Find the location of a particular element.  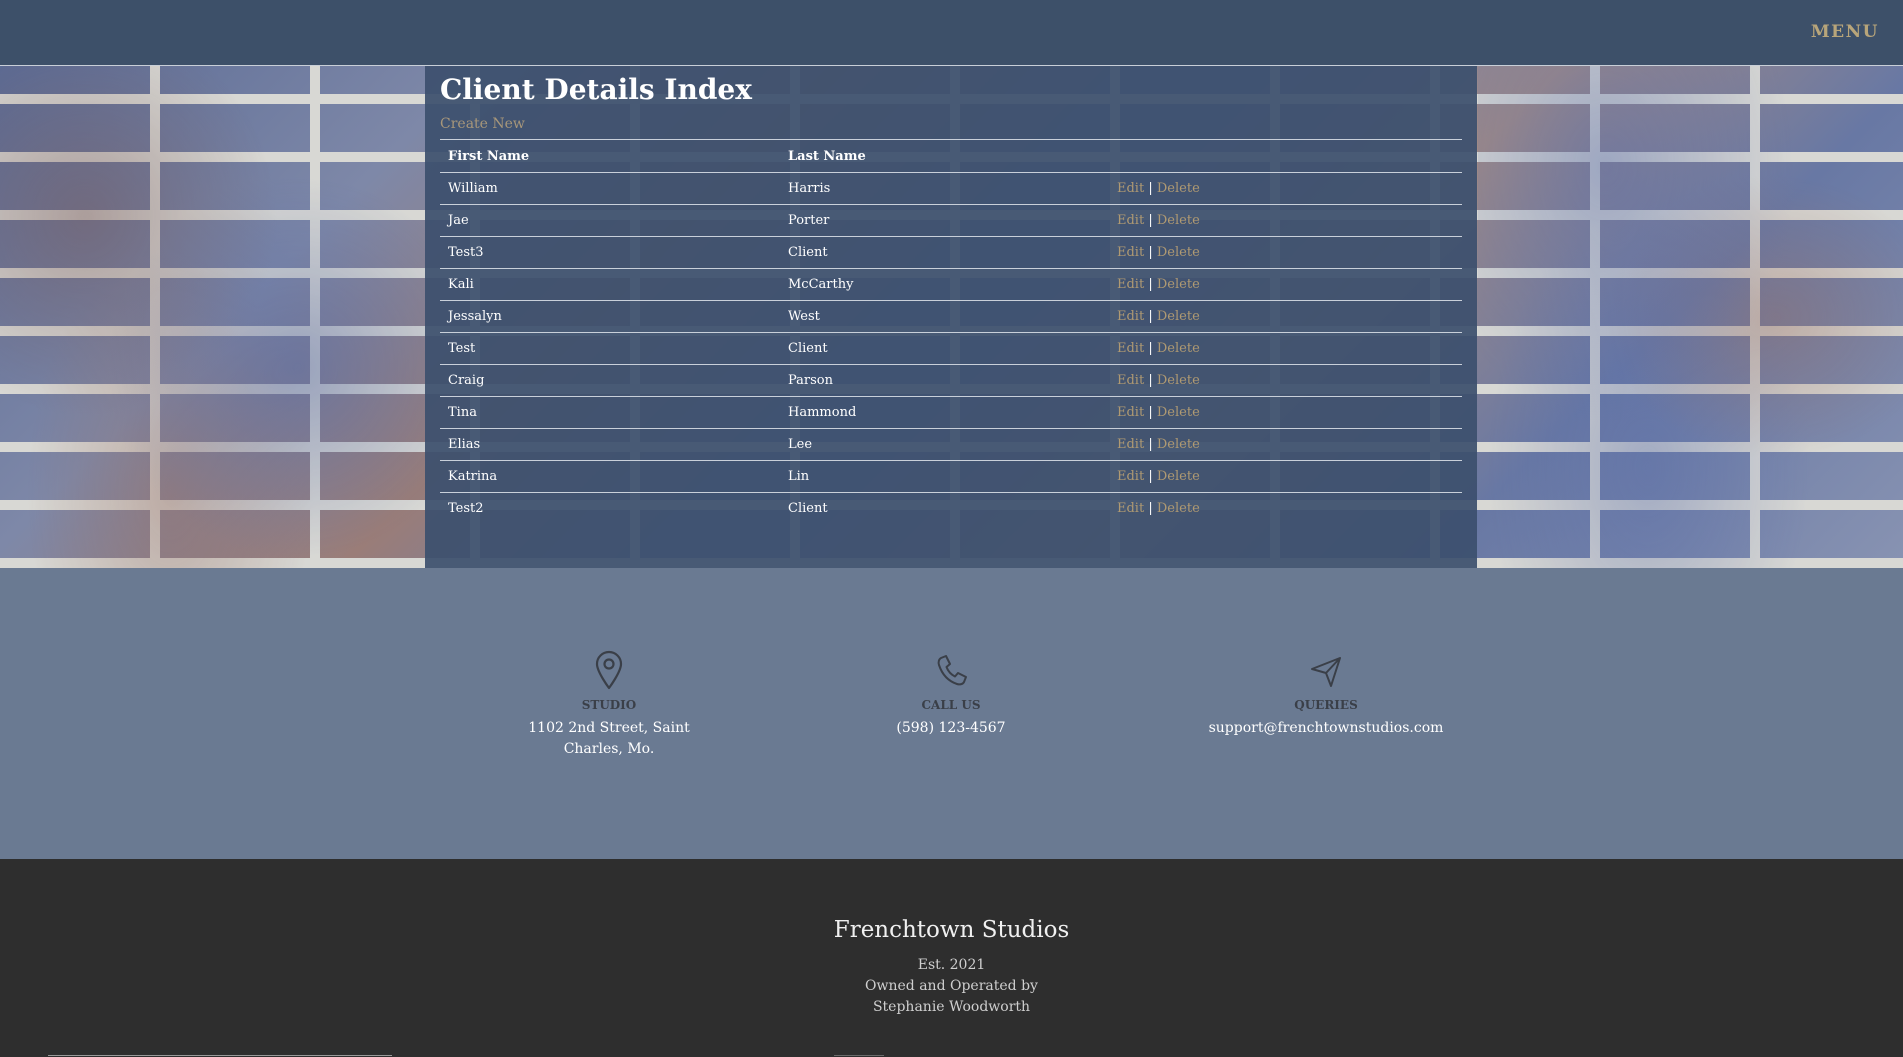

queries-label: QUERIES is located at coordinates (1326, 705).